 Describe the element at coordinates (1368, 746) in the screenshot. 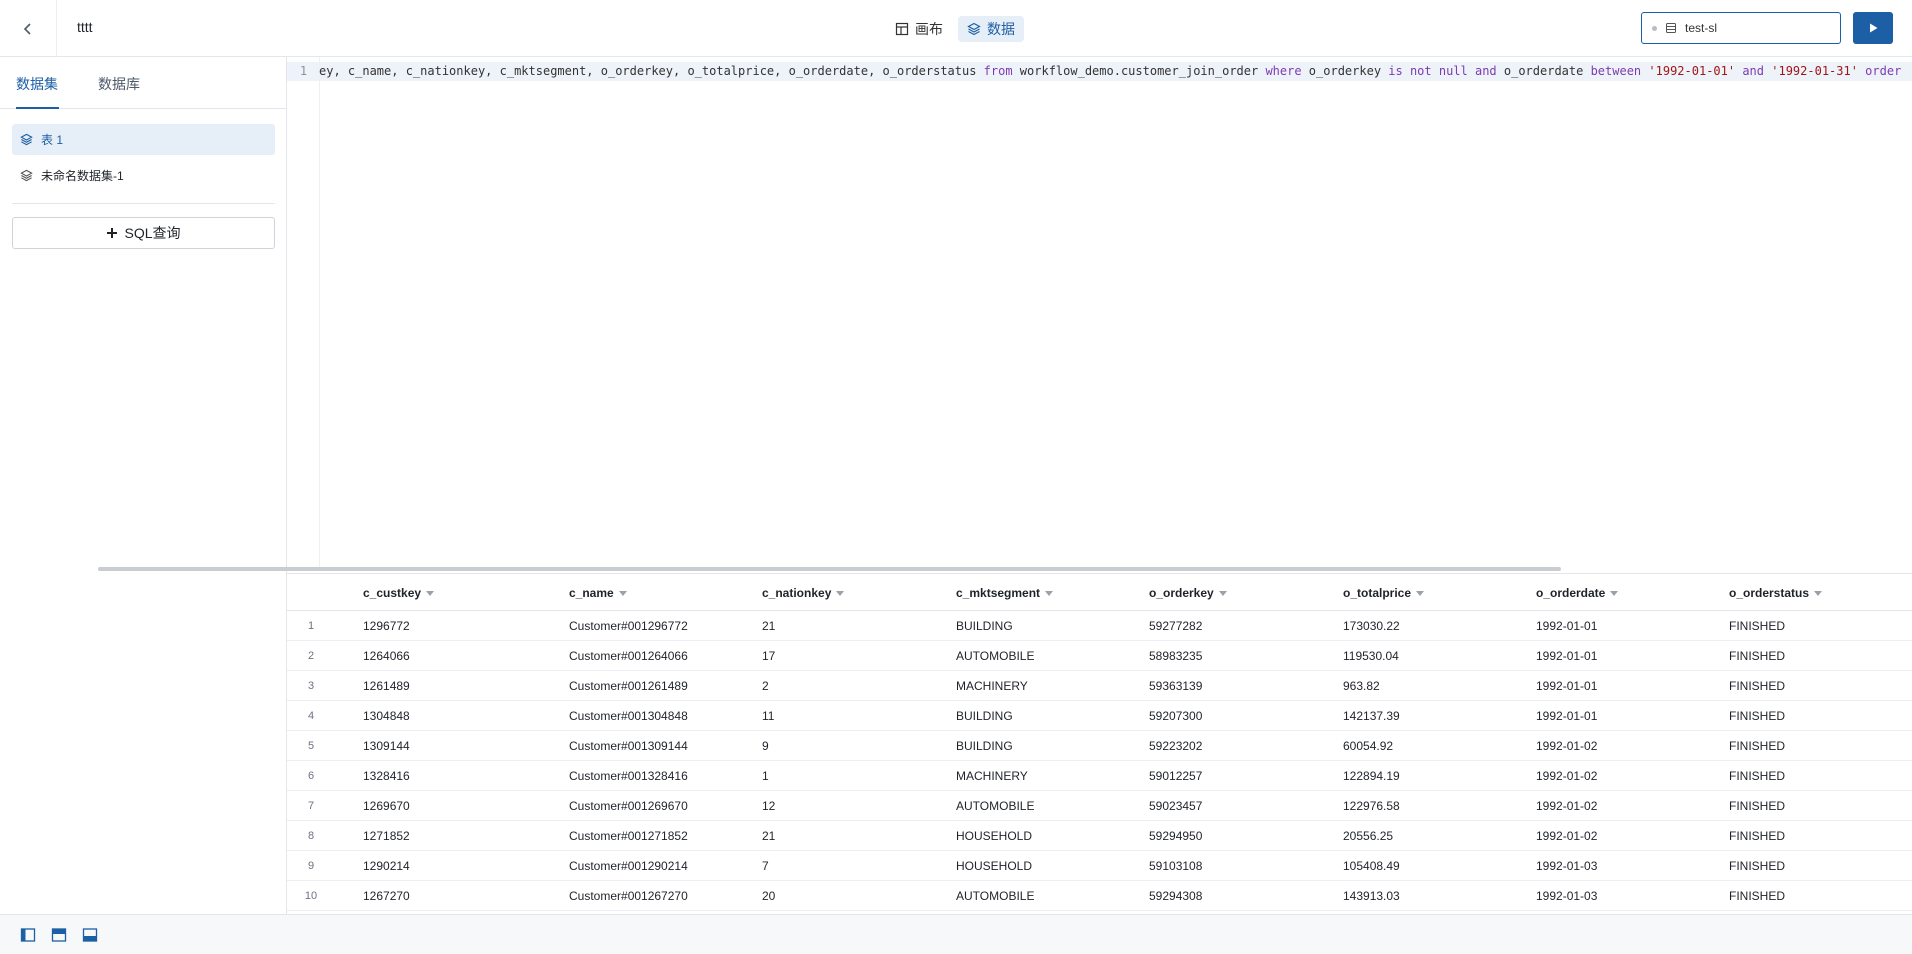

I see `table-cell: 60054.92` at that location.